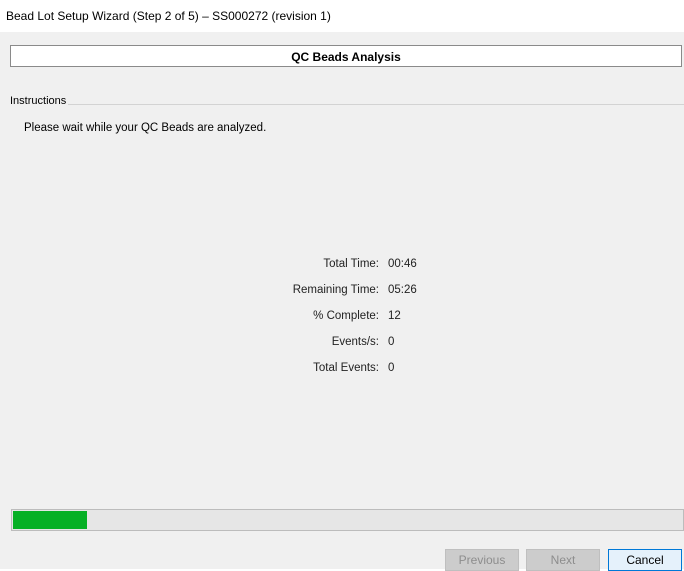 The image size is (684, 571). I want to click on instructions-legend: Instructions, so click(38, 101).